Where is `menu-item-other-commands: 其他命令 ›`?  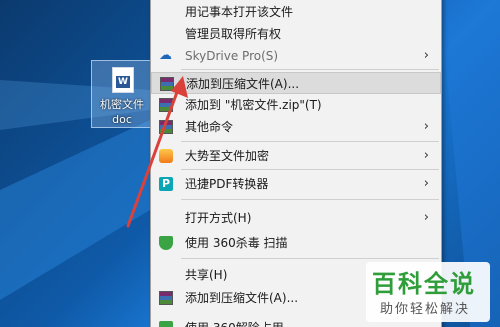 menu-item-other-commands: 其他命令 › is located at coordinates (296, 127).